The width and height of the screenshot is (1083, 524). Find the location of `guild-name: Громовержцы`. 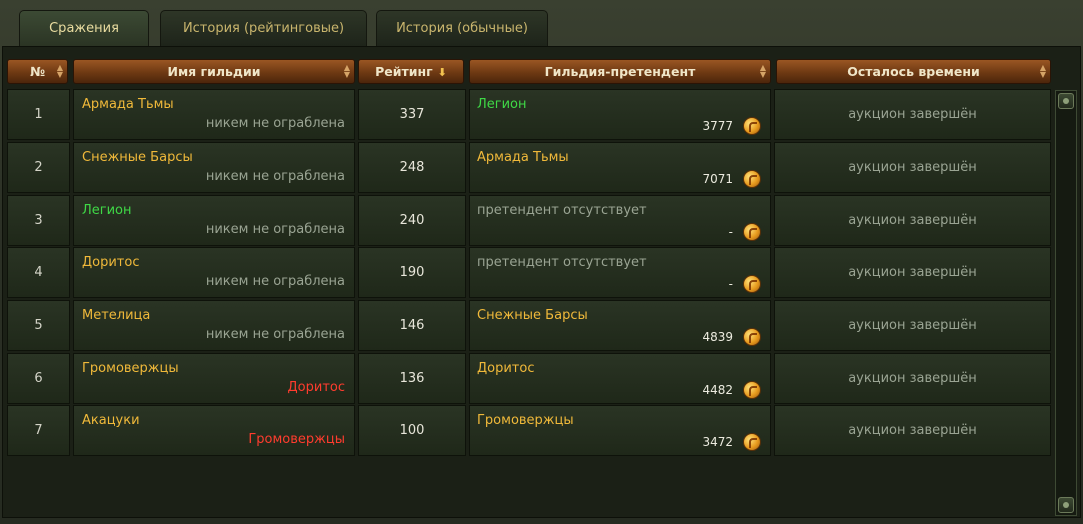

guild-name: Громовержцы is located at coordinates (130, 368).